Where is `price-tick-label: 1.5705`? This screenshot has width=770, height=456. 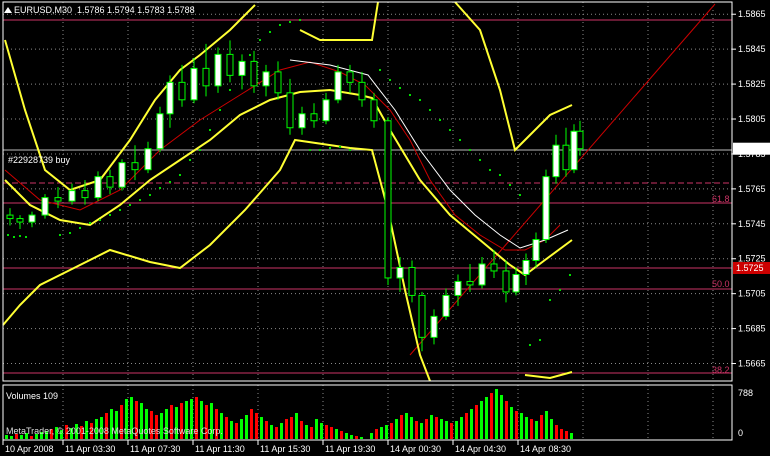
price-tick-label: 1.5705 is located at coordinates (752, 294).